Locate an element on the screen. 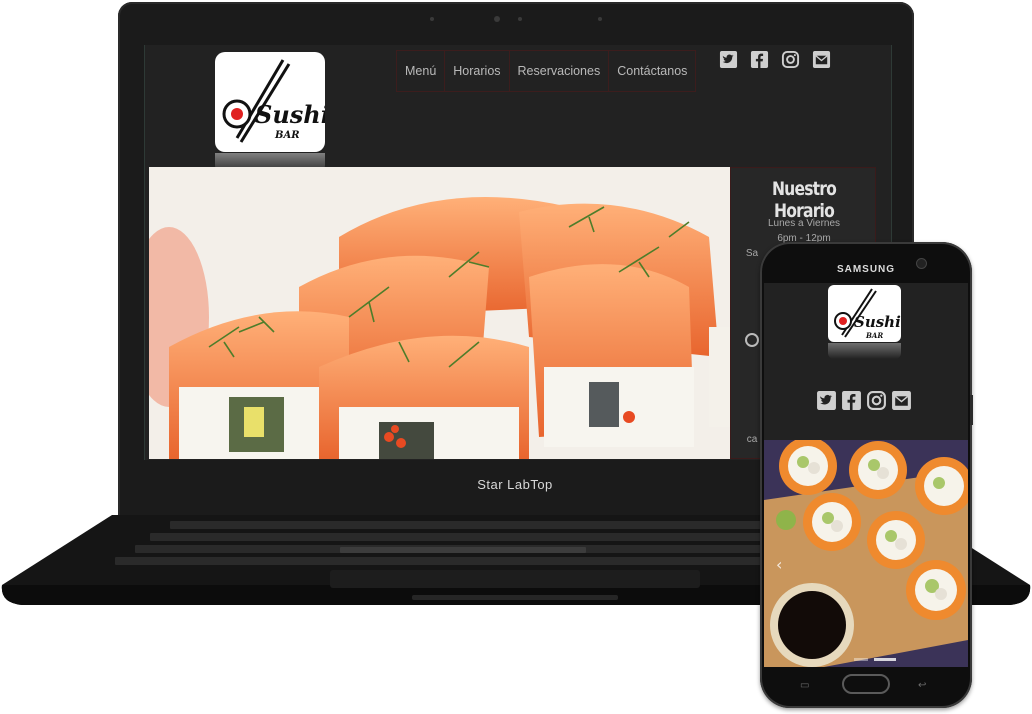 The image size is (1032, 714). phone-hero-sushi-image: ‹ is located at coordinates (866, 553).